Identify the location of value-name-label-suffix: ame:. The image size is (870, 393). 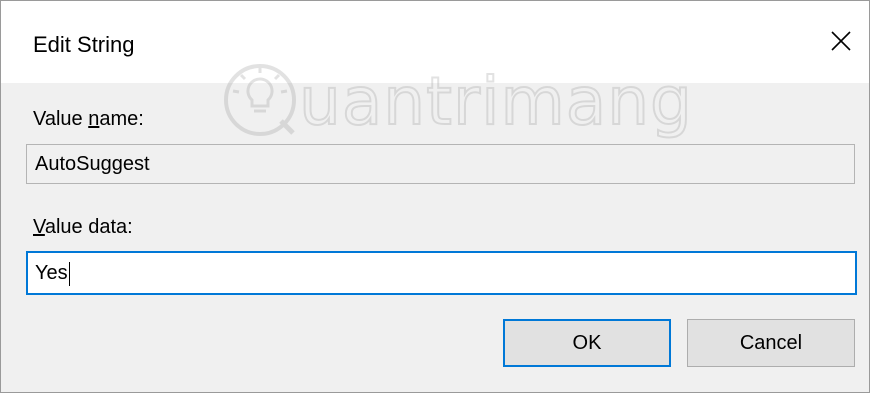
(121, 119).